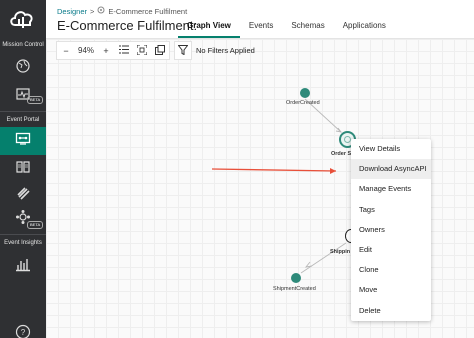 The image size is (474, 338). Describe the element at coordinates (391, 189) in the screenshot. I see `menu-item-manage-events: Manage Events` at that location.